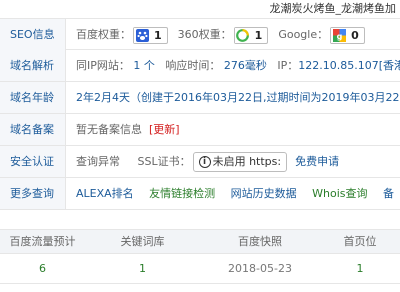 This screenshot has width=400, height=292. I want to click on baidu-weight-value: 1, so click(158, 35).